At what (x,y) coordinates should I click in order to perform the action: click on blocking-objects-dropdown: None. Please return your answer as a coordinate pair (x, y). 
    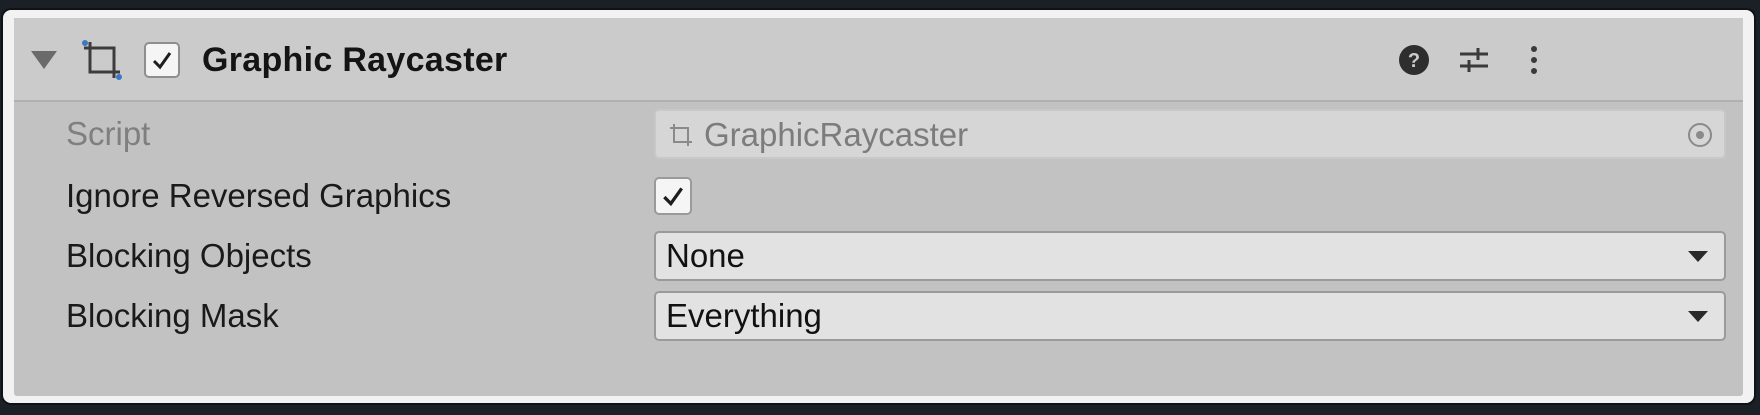
    Looking at the image, I should click on (1190, 256).